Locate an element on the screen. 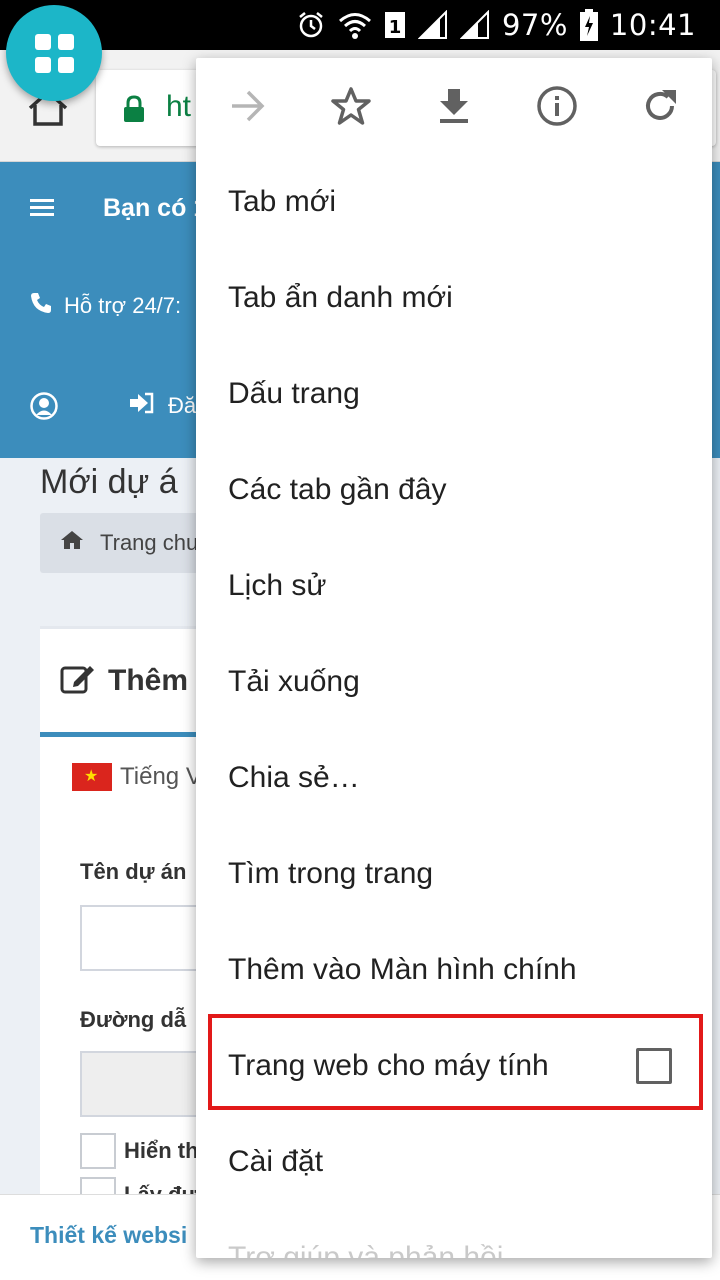  url-text: ht is located at coordinates (179, 106).